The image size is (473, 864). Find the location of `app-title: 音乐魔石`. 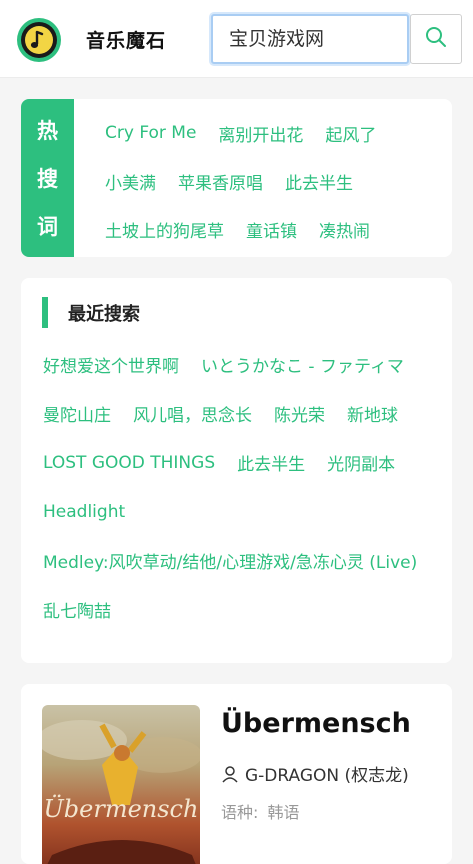

app-title: 音乐魔石 is located at coordinates (126, 41).